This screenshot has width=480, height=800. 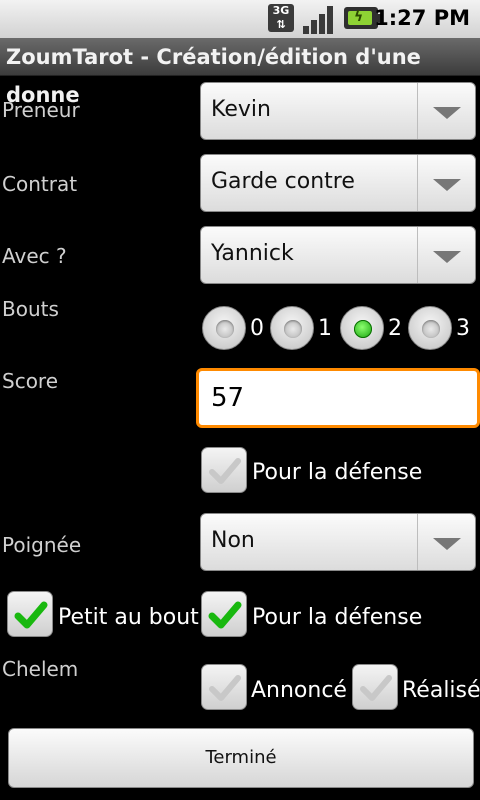 What do you see at coordinates (233, 540) in the screenshot?
I see `poignee-value: Non` at bounding box center [233, 540].